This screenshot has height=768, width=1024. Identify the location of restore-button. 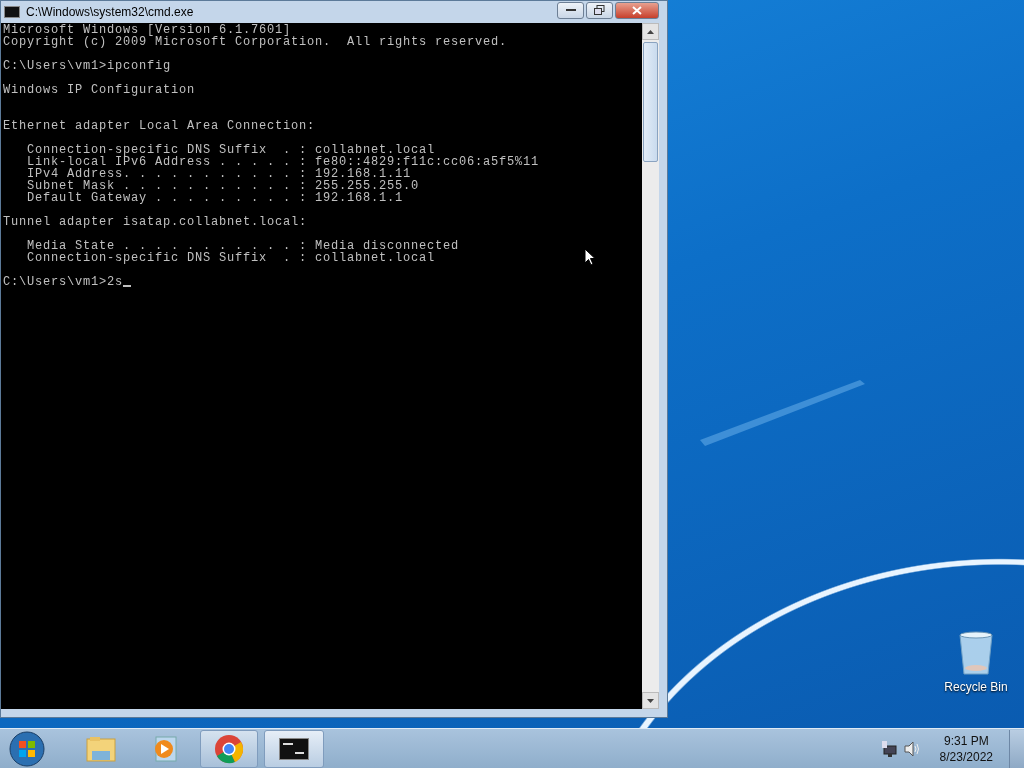
(599, 10).